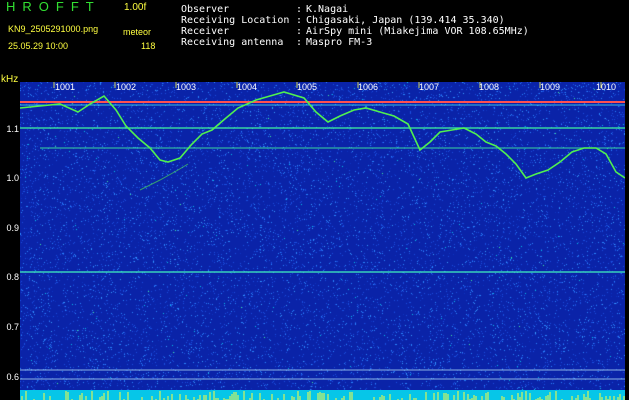 This screenshot has width=629, height=400. What do you see at coordinates (53, 7) in the screenshot?
I see `app-title: HROFFT` at bounding box center [53, 7].